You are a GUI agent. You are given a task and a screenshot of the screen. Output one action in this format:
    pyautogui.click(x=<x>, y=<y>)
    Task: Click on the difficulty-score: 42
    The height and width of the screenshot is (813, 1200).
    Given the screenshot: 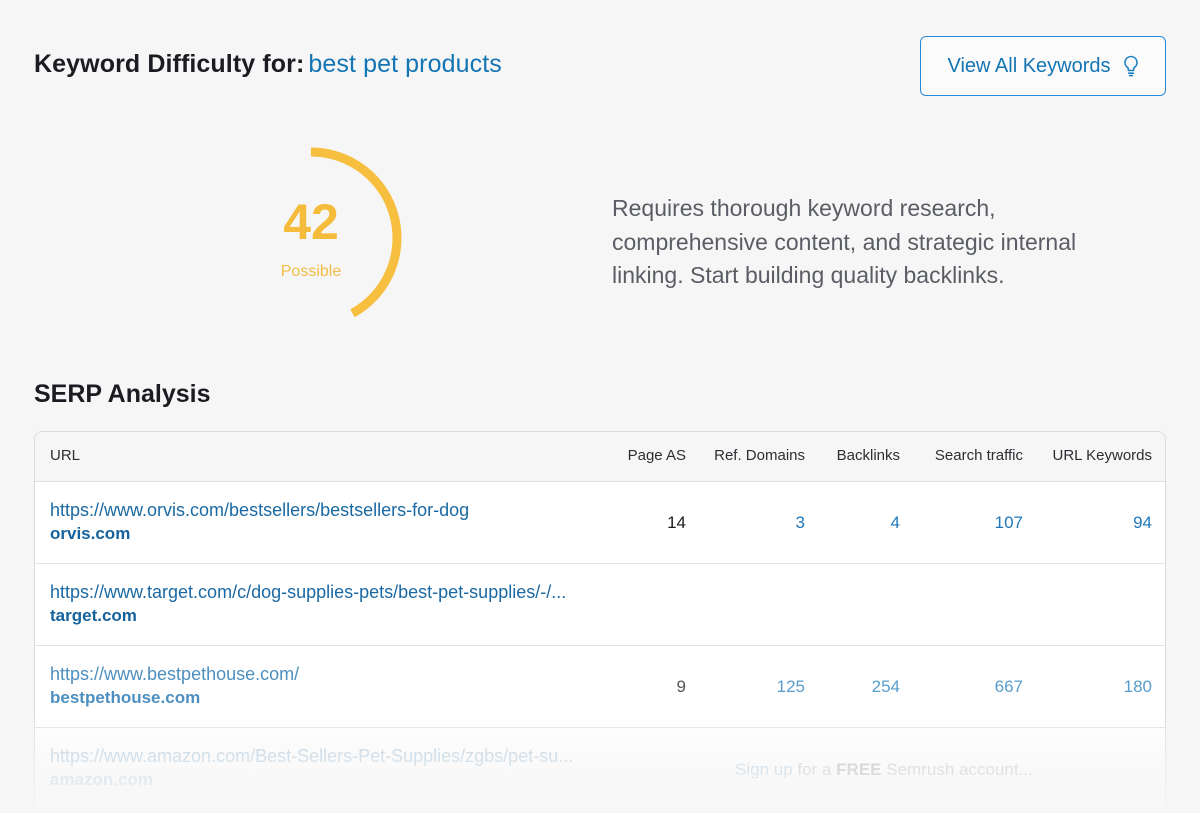 What is the action you would take?
    pyautogui.click(x=311, y=222)
    